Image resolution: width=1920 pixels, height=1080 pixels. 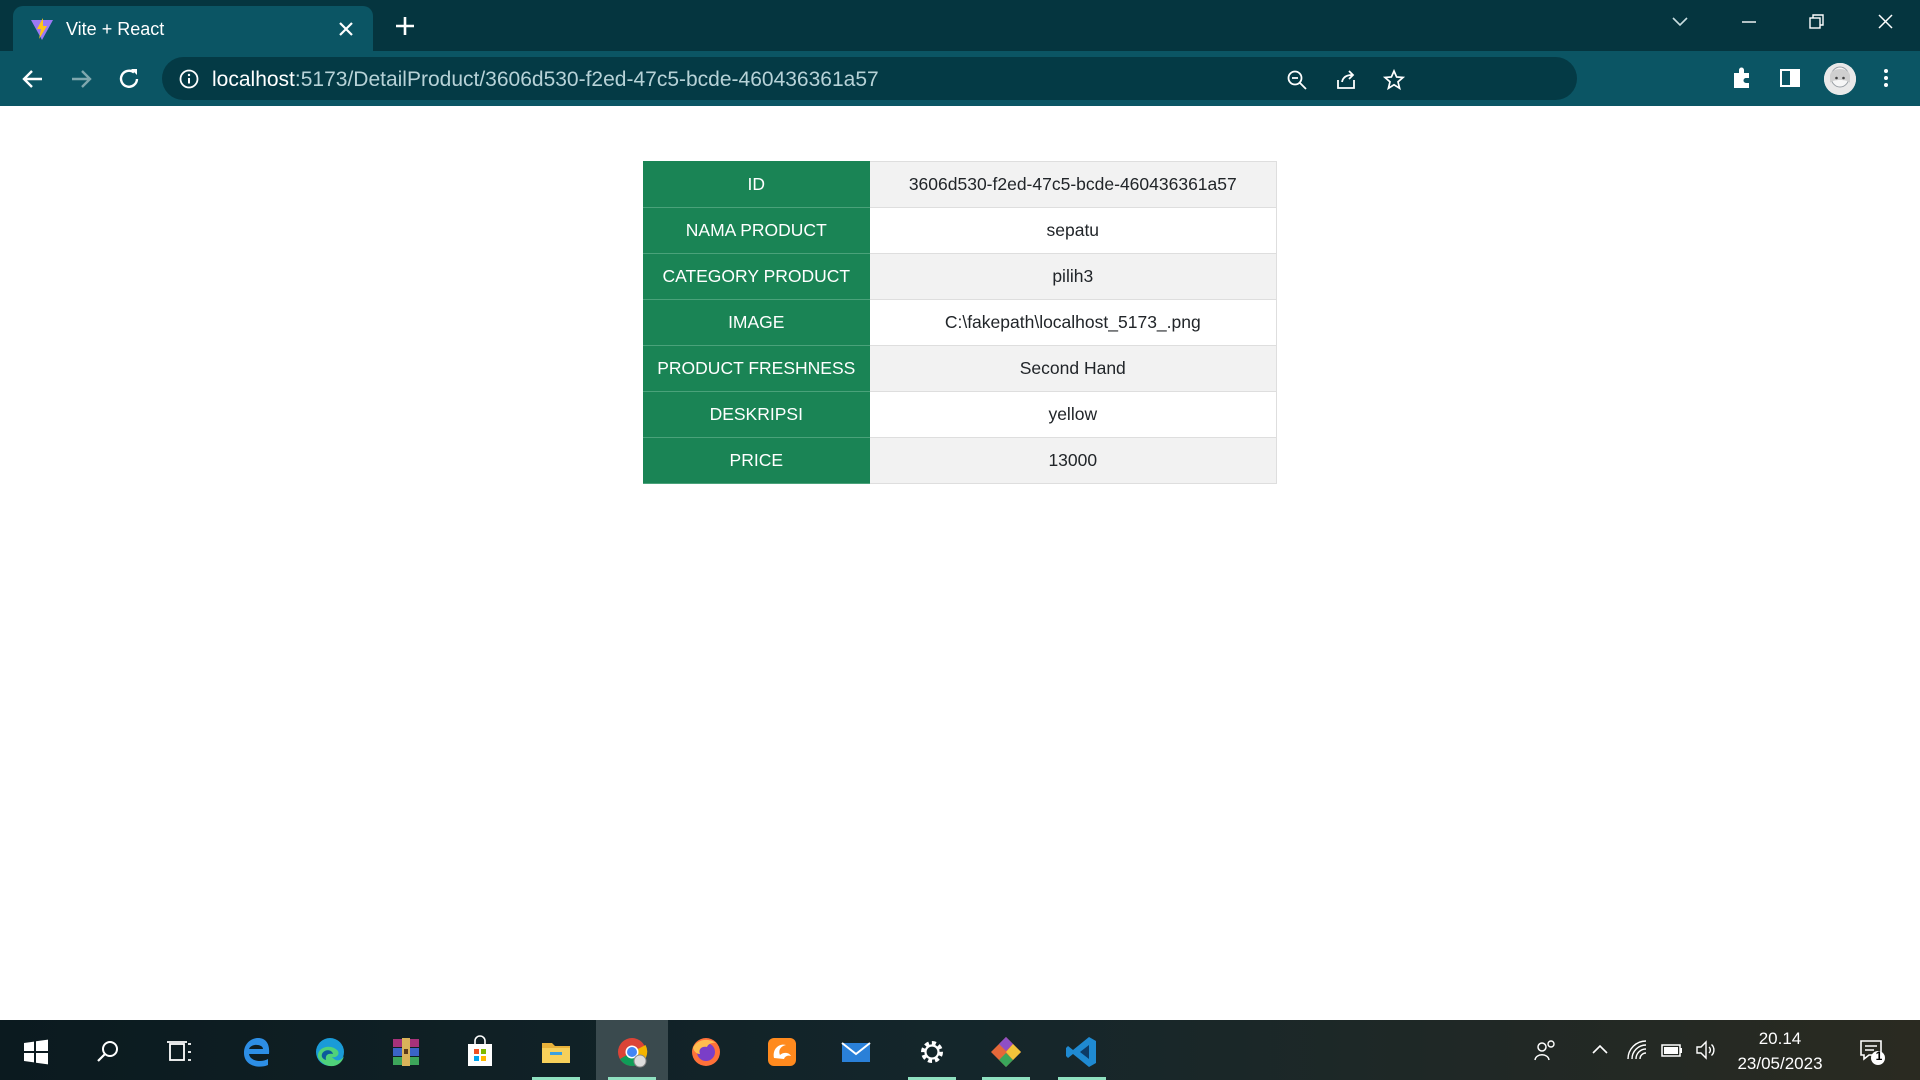 I want to click on table-row: NAMA PRODUCT sepatu, so click(x=960, y=230).